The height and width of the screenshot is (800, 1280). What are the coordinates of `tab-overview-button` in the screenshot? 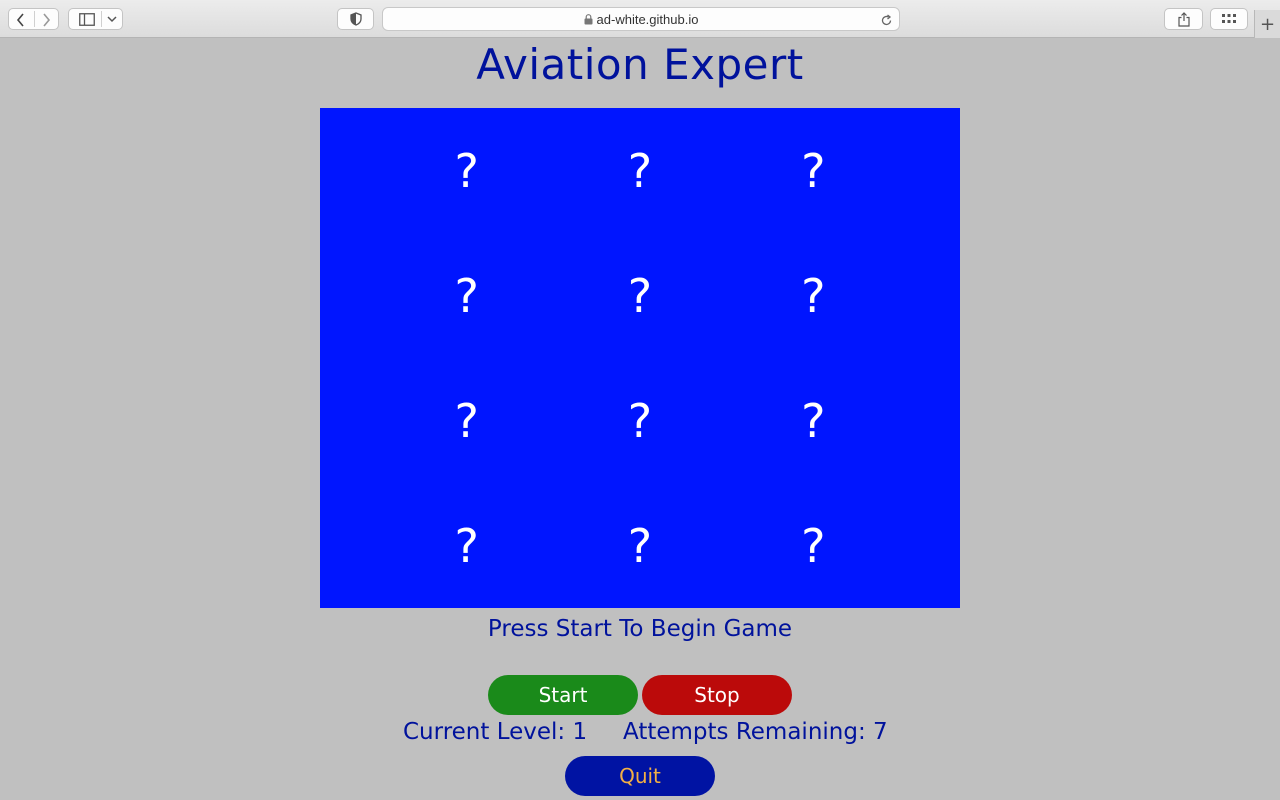 It's located at (1229, 19).